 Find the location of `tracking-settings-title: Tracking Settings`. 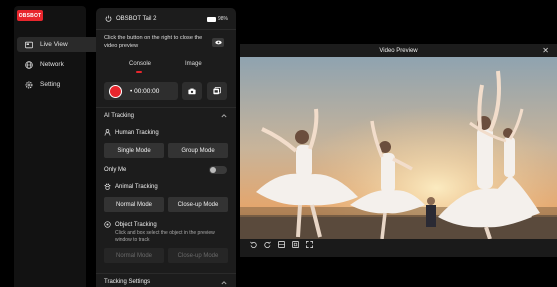

tracking-settings-title: Tracking Settings is located at coordinates (127, 282).